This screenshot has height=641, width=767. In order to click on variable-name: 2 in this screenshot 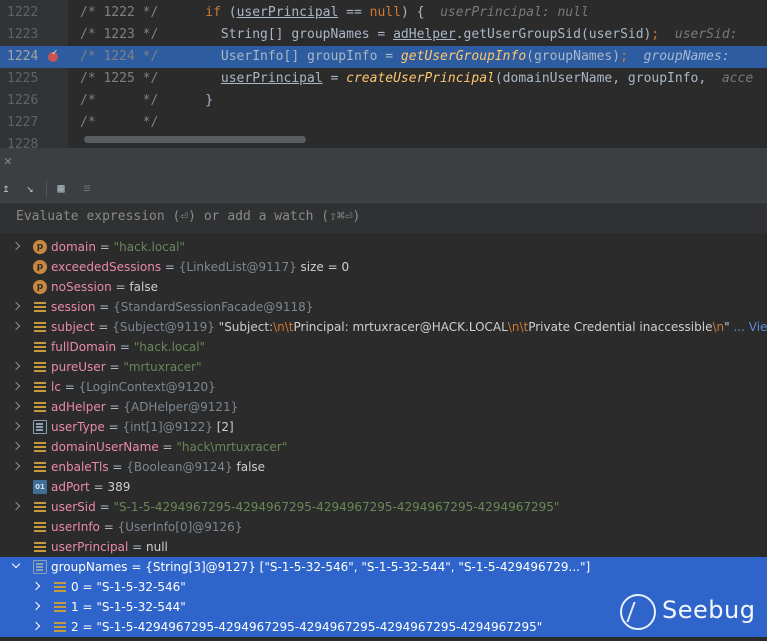, I will do `click(75, 627)`.